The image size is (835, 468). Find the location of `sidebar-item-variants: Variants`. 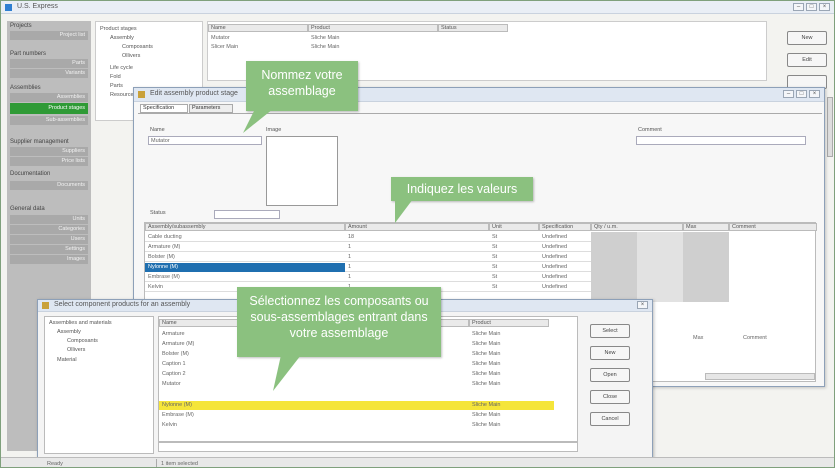

sidebar-item-variants: Variants is located at coordinates (49, 73).